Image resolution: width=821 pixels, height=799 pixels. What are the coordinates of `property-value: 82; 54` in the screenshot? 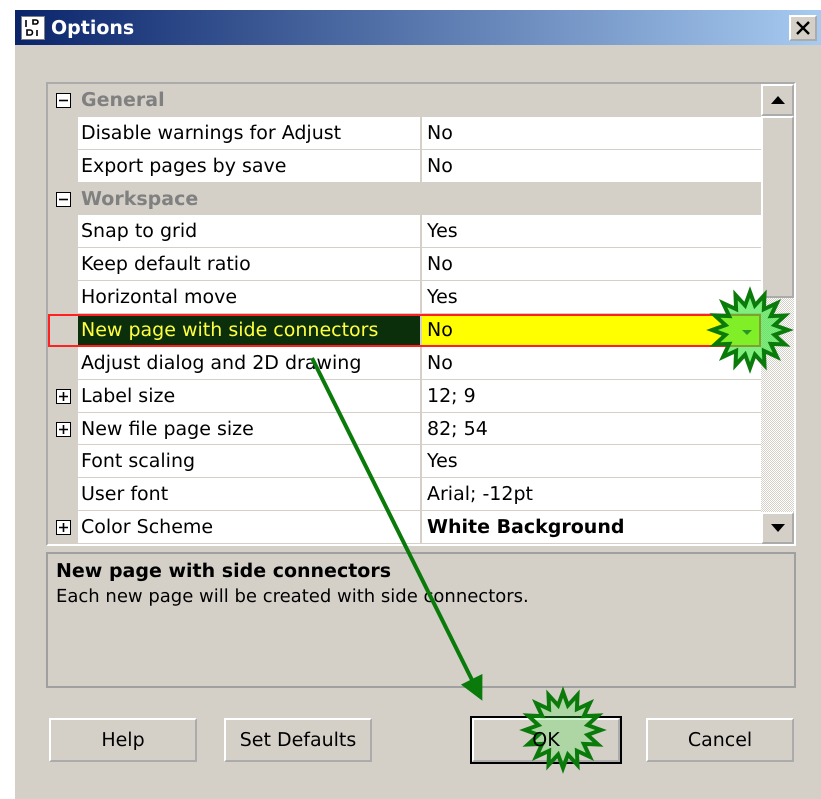 It's located at (591, 429).